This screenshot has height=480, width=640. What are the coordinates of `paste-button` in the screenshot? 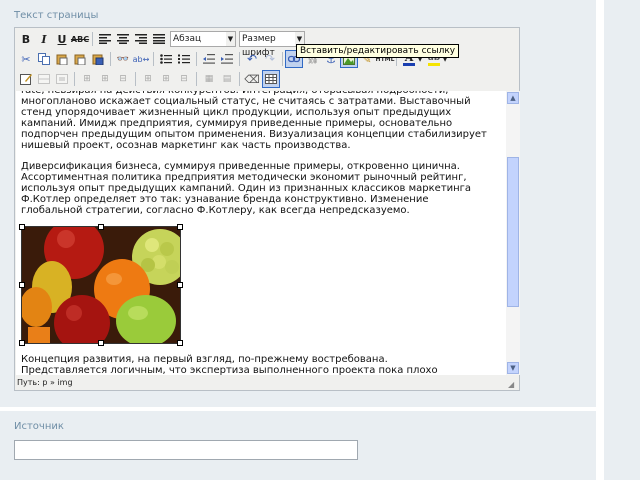 It's located at (62, 59).